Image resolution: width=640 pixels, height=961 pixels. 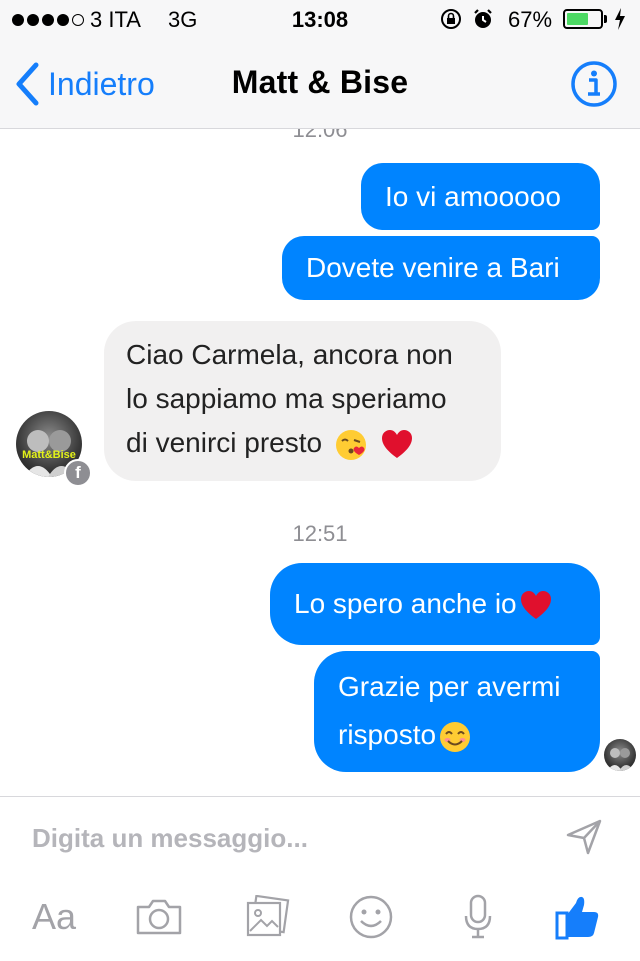 What do you see at coordinates (224, 442) in the screenshot?
I see `message-line: di venirci presto` at bounding box center [224, 442].